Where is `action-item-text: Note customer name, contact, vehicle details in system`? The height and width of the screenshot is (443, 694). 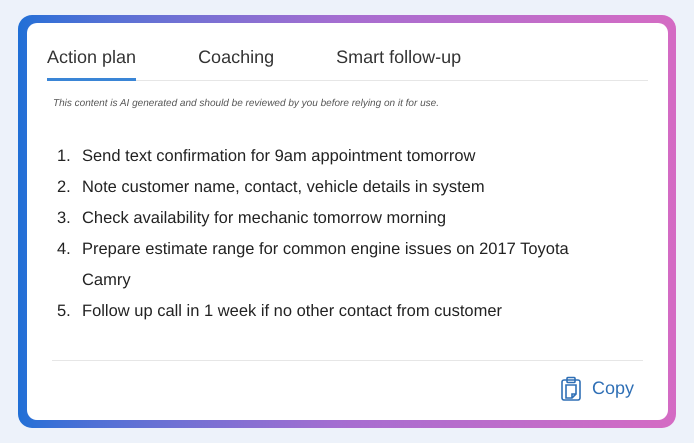 action-item-text: Note customer name, contact, vehicle details in system is located at coordinates (284, 187).